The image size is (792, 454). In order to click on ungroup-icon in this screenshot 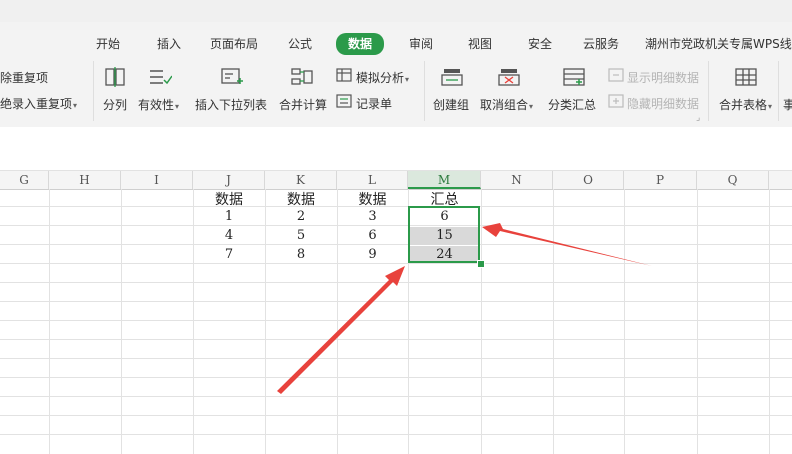, I will do `click(509, 77)`.